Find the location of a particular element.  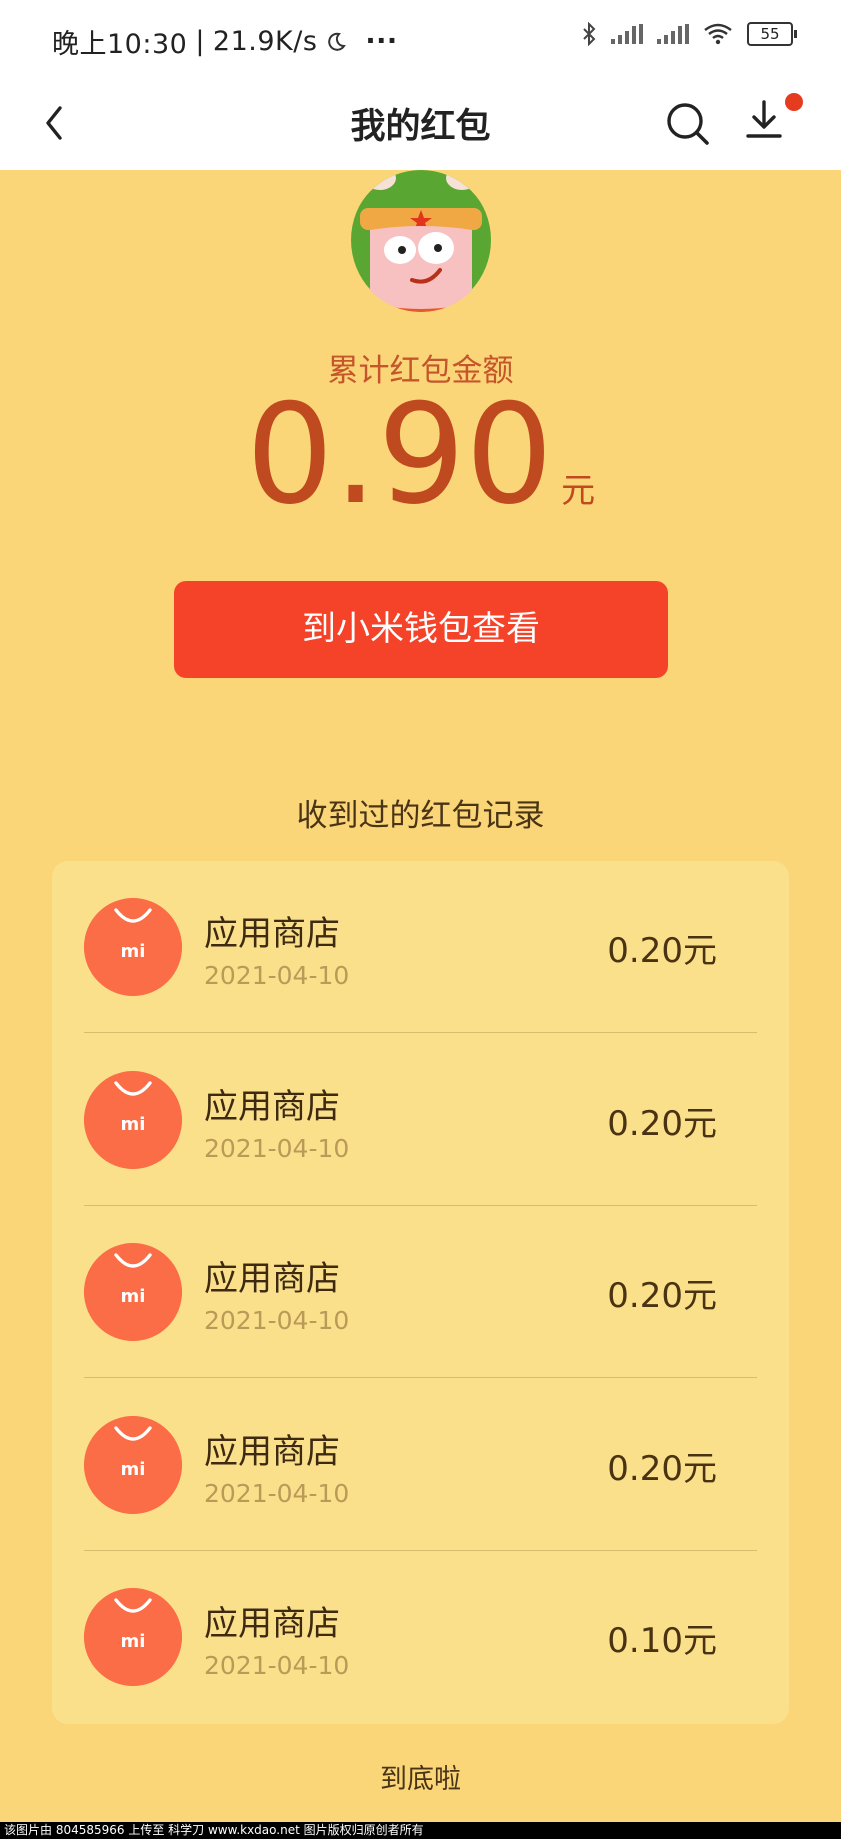

battery-icon: 55 is located at coordinates (772, 34).